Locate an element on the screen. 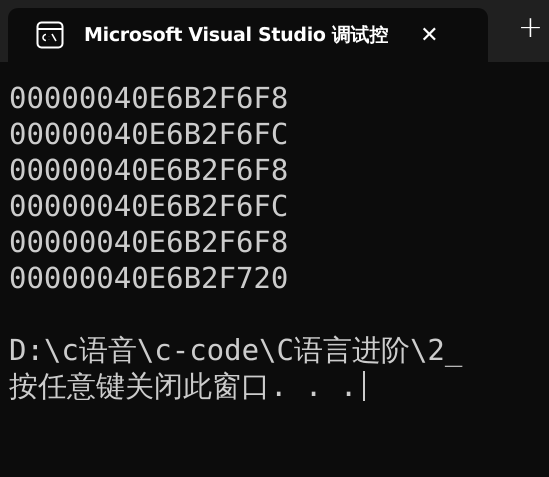  terminal-icon is located at coordinates (50, 35).